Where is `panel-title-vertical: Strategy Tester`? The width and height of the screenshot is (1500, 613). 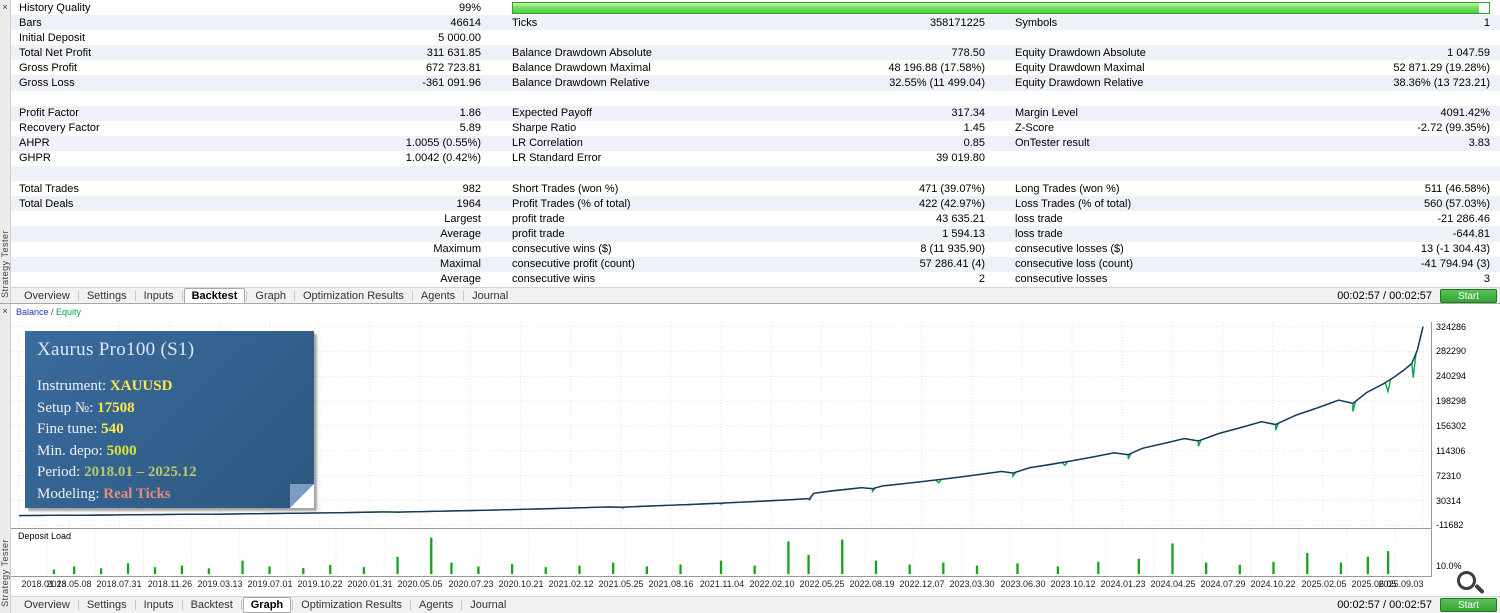 panel-title-vertical: Strategy Tester is located at coordinates (5, 573).